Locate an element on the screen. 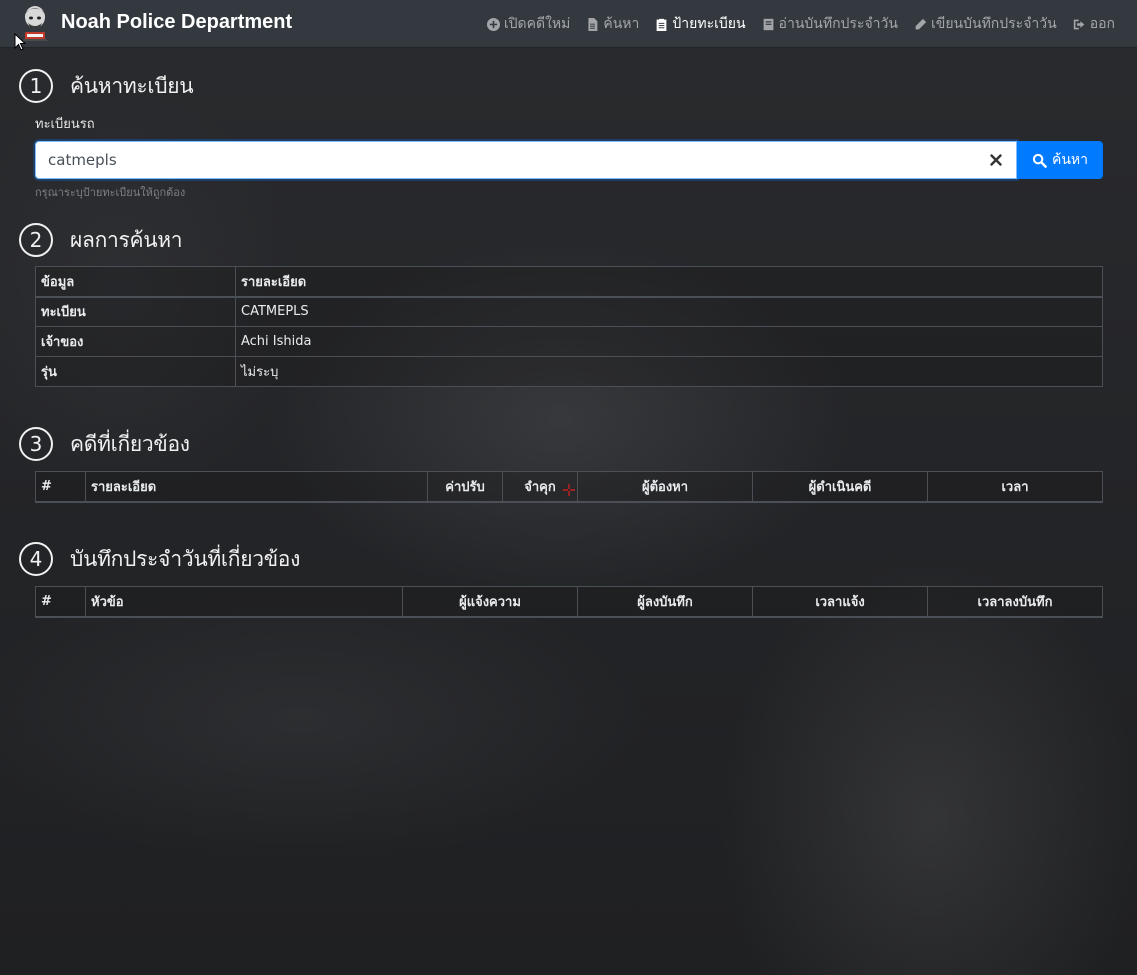 The image size is (1137, 975). section-cases-header: 3 คดีที่เกี่ยวข้อง is located at coordinates (104, 444).